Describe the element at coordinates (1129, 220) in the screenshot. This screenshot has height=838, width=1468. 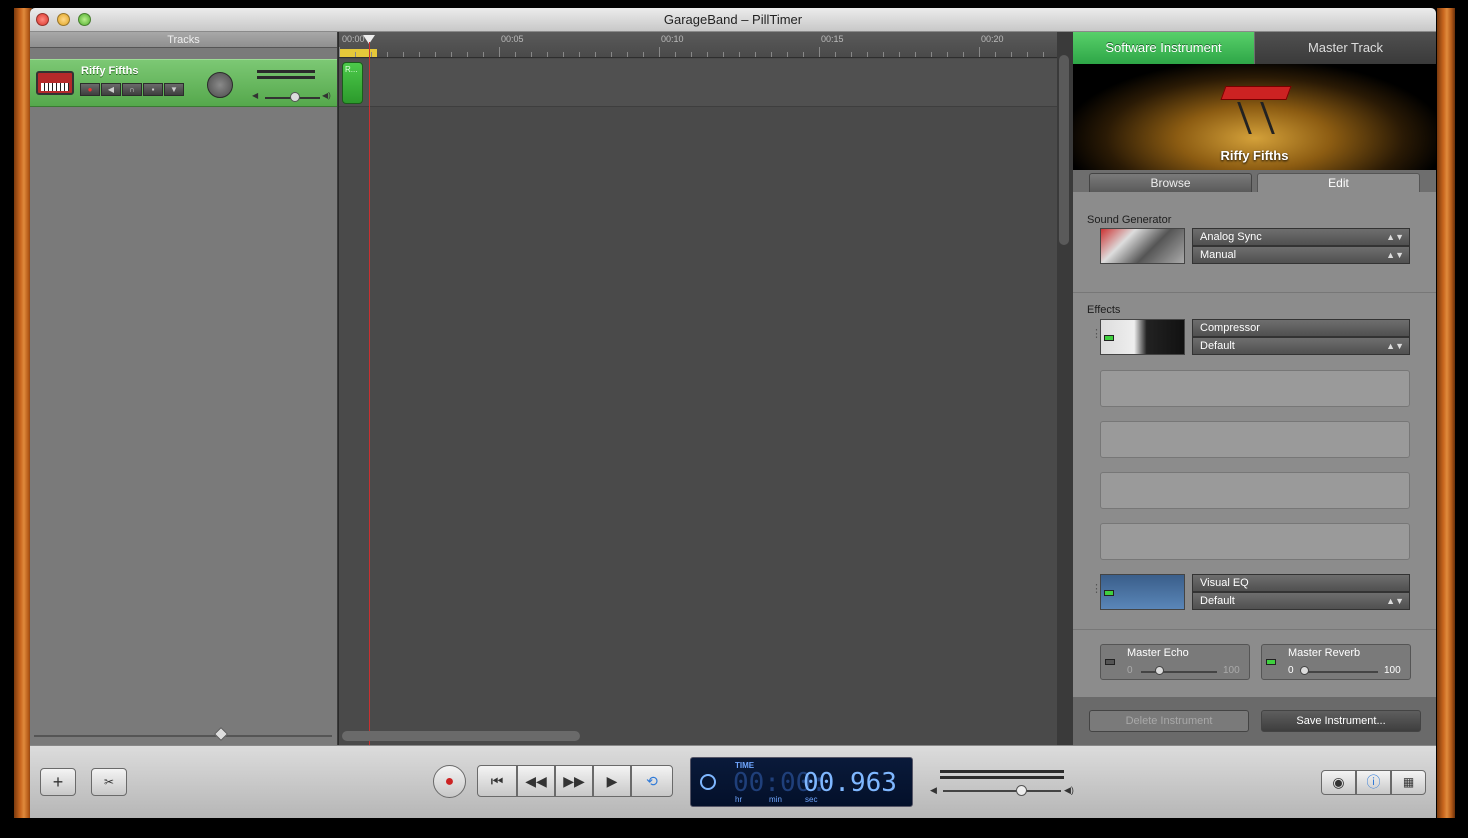
I see `sound-generator-label: Sound Generator` at that location.